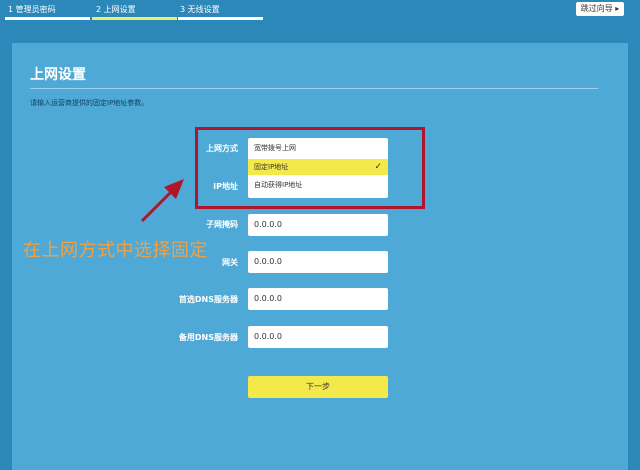 This screenshot has height=470, width=640. Describe the element at coordinates (47, 18) in the screenshot. I see `step-1-progress` at that location.